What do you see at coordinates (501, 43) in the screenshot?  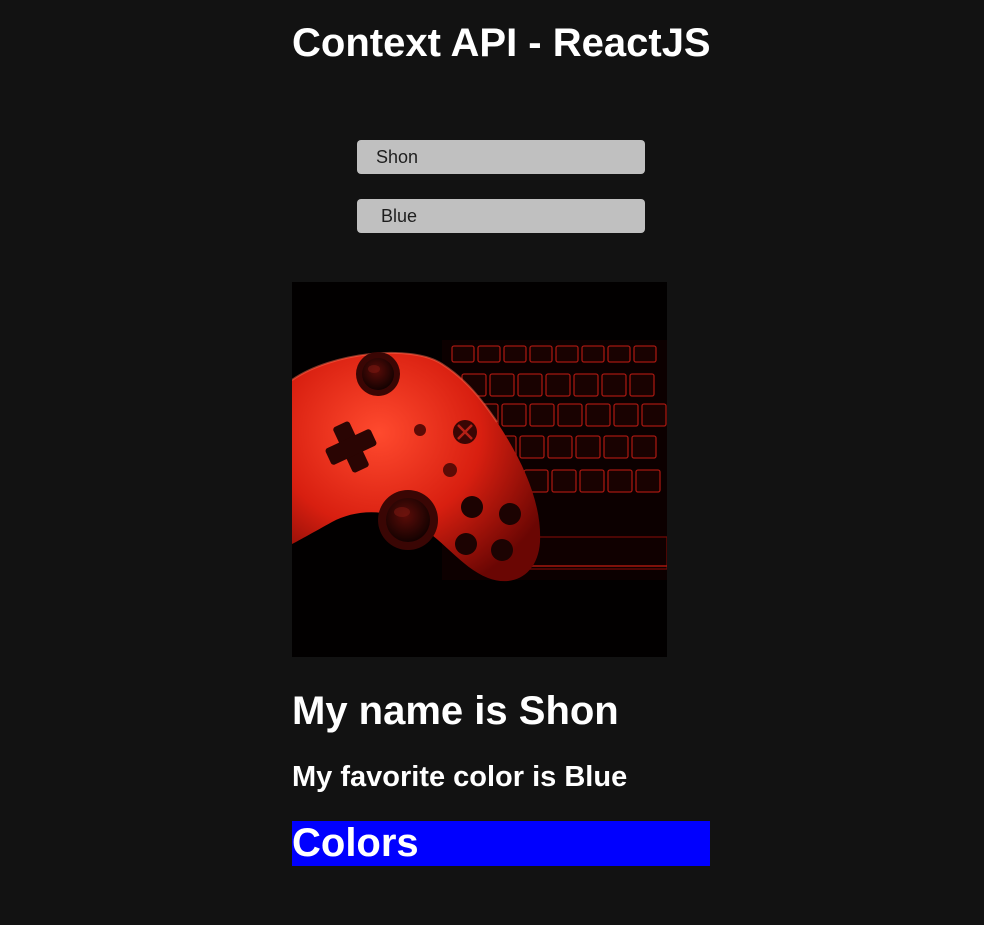 I see `page-title: Context API - ReactJS` at bounding box center [501, 43].